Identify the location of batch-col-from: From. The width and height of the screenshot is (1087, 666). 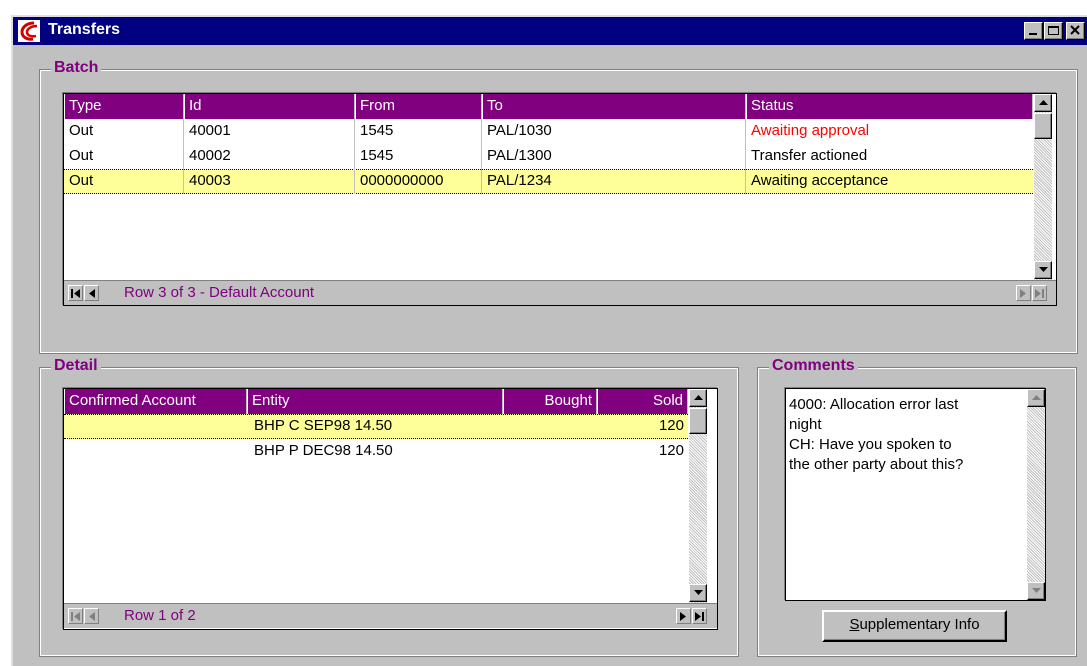
(418, 106).